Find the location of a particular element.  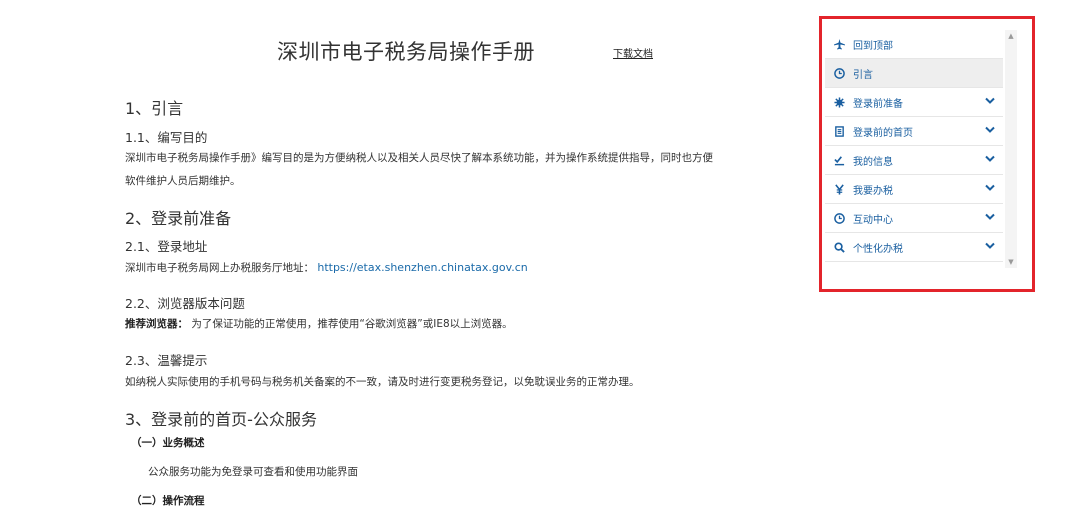

document-icon is located at coordinates (839, 131).